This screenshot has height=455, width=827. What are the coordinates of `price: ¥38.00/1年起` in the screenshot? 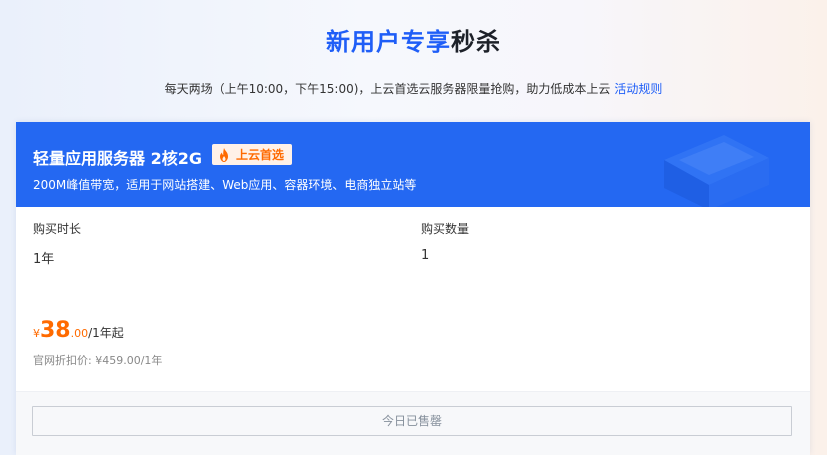 It's located at (78, 330).